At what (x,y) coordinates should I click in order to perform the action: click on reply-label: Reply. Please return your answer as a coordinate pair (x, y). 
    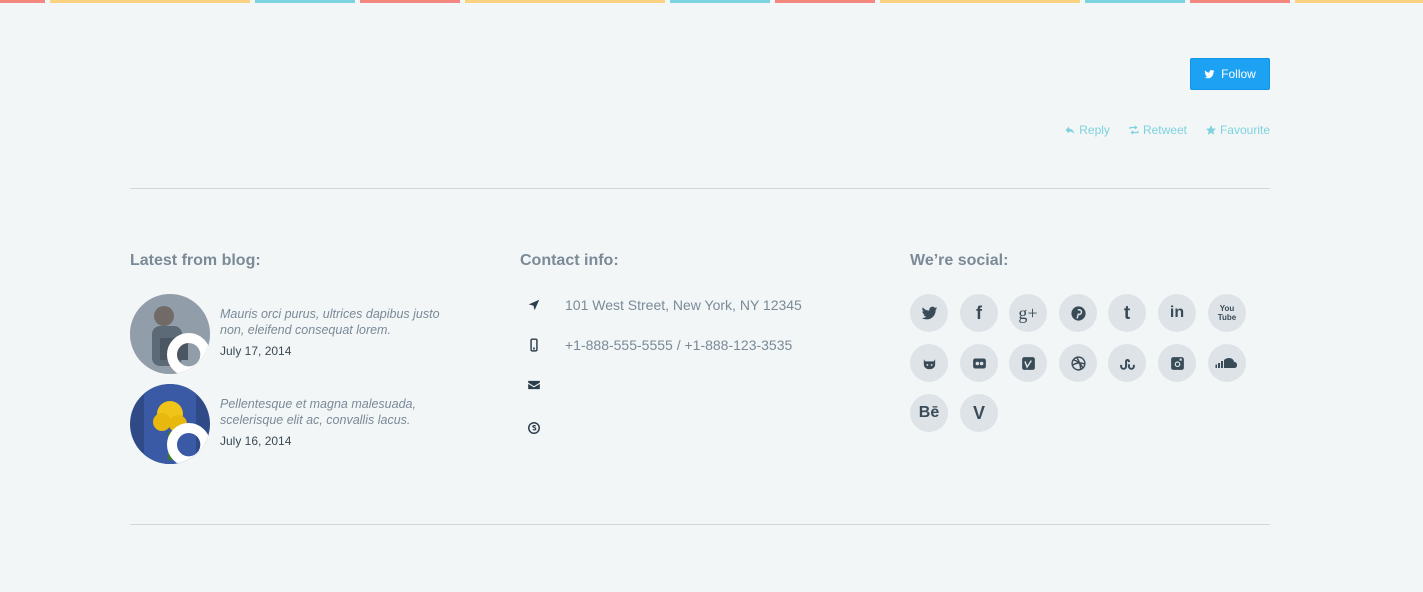
    Looking at the image, I should click on (1094, 130).